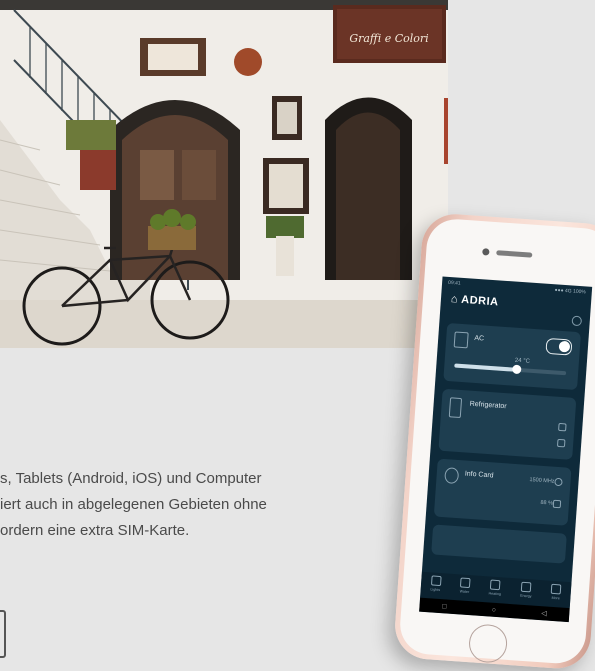 Image resolution: width=595 pixels, height=671 pixels. I want to click on battery-icon, so click(526, 587).